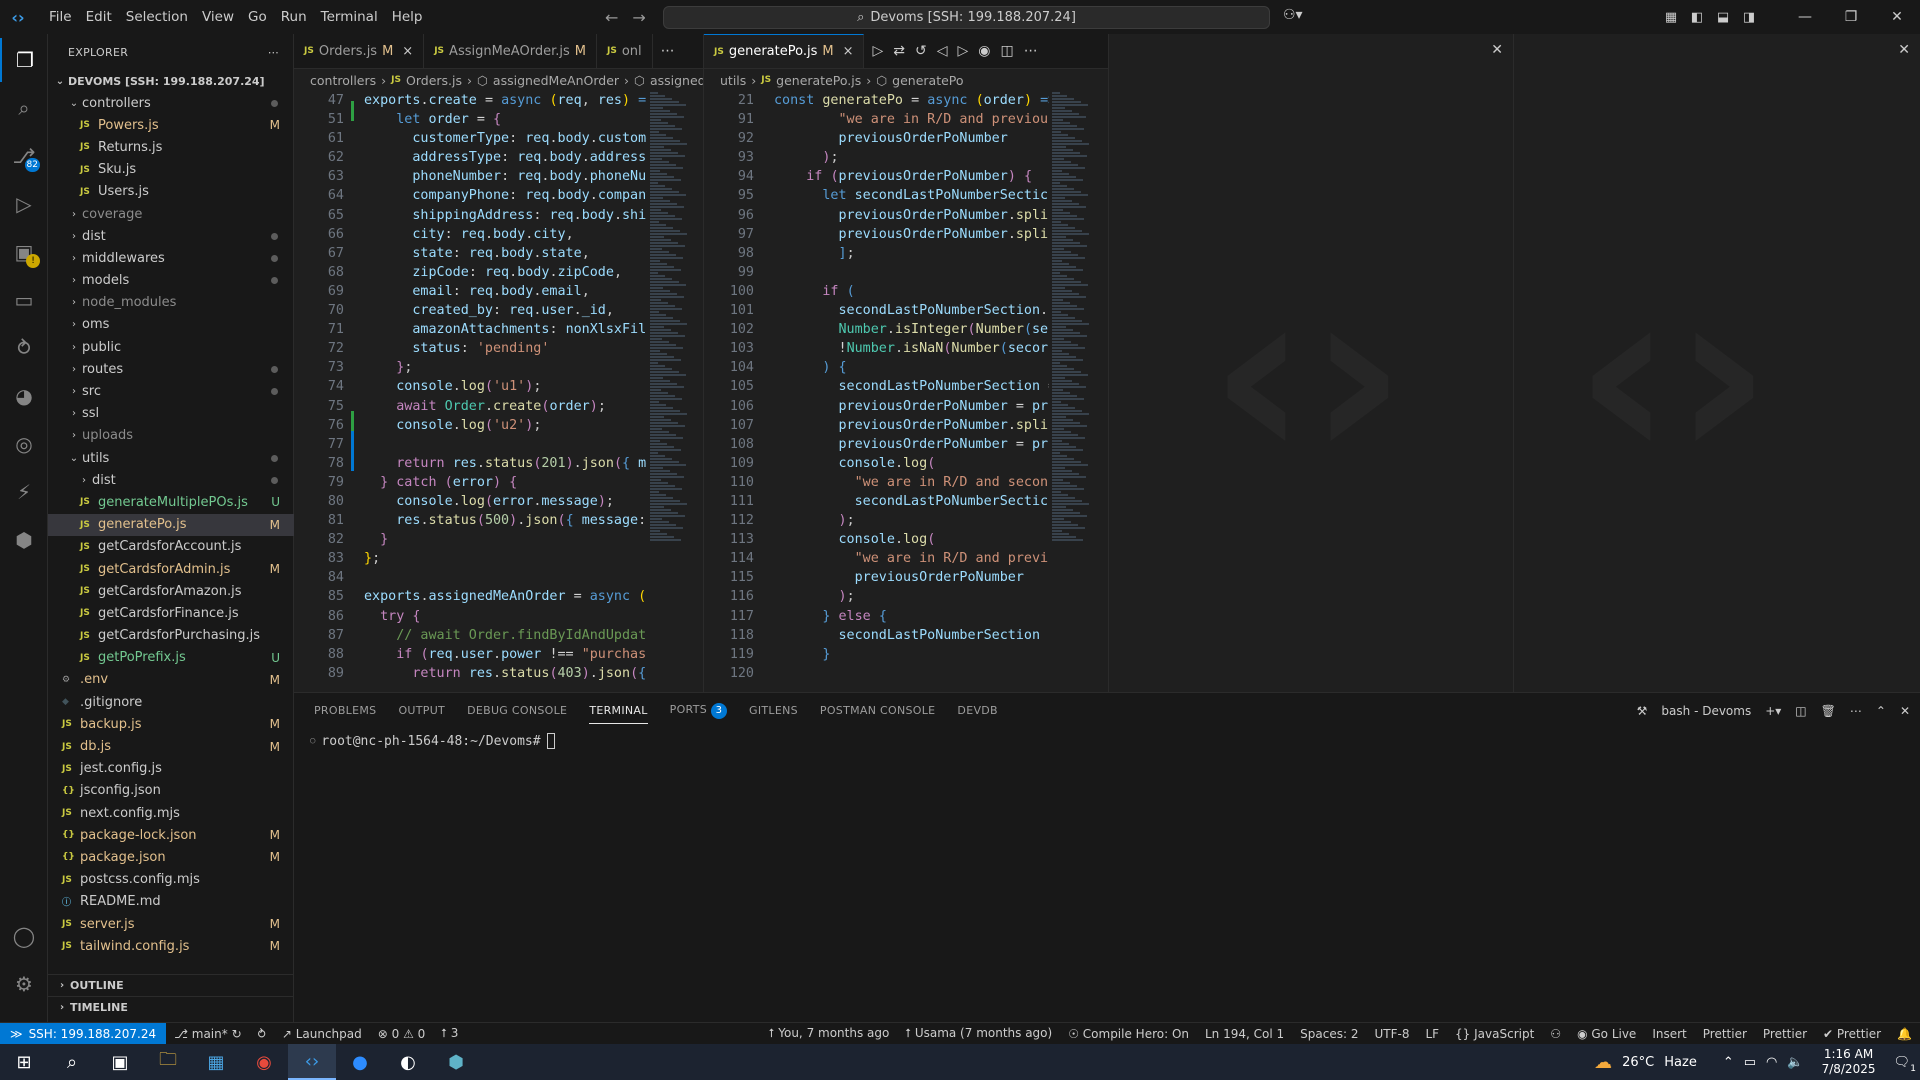 Image resolution: width=1920 pixels, height=1080 pixels. I want to click on battery-icon: ▭, so click(1750, 1062).